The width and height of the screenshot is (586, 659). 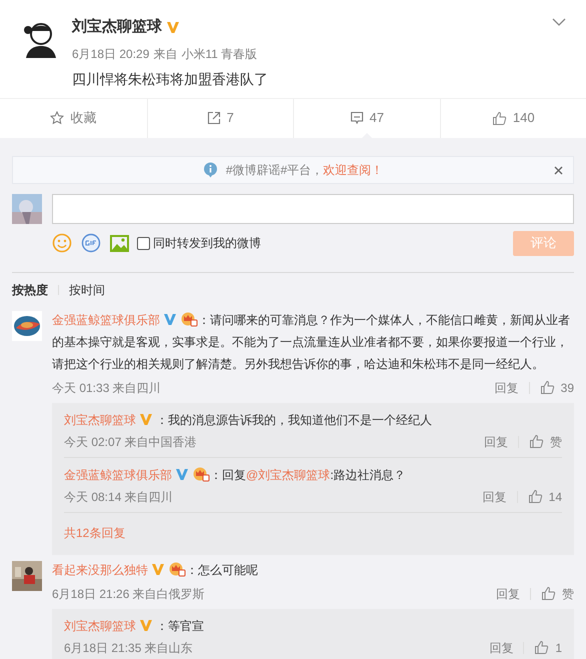 What do you see at coordinates (62, 243) in the screenshot?
I see `smiley-icon` at bounding box center [62, 243].